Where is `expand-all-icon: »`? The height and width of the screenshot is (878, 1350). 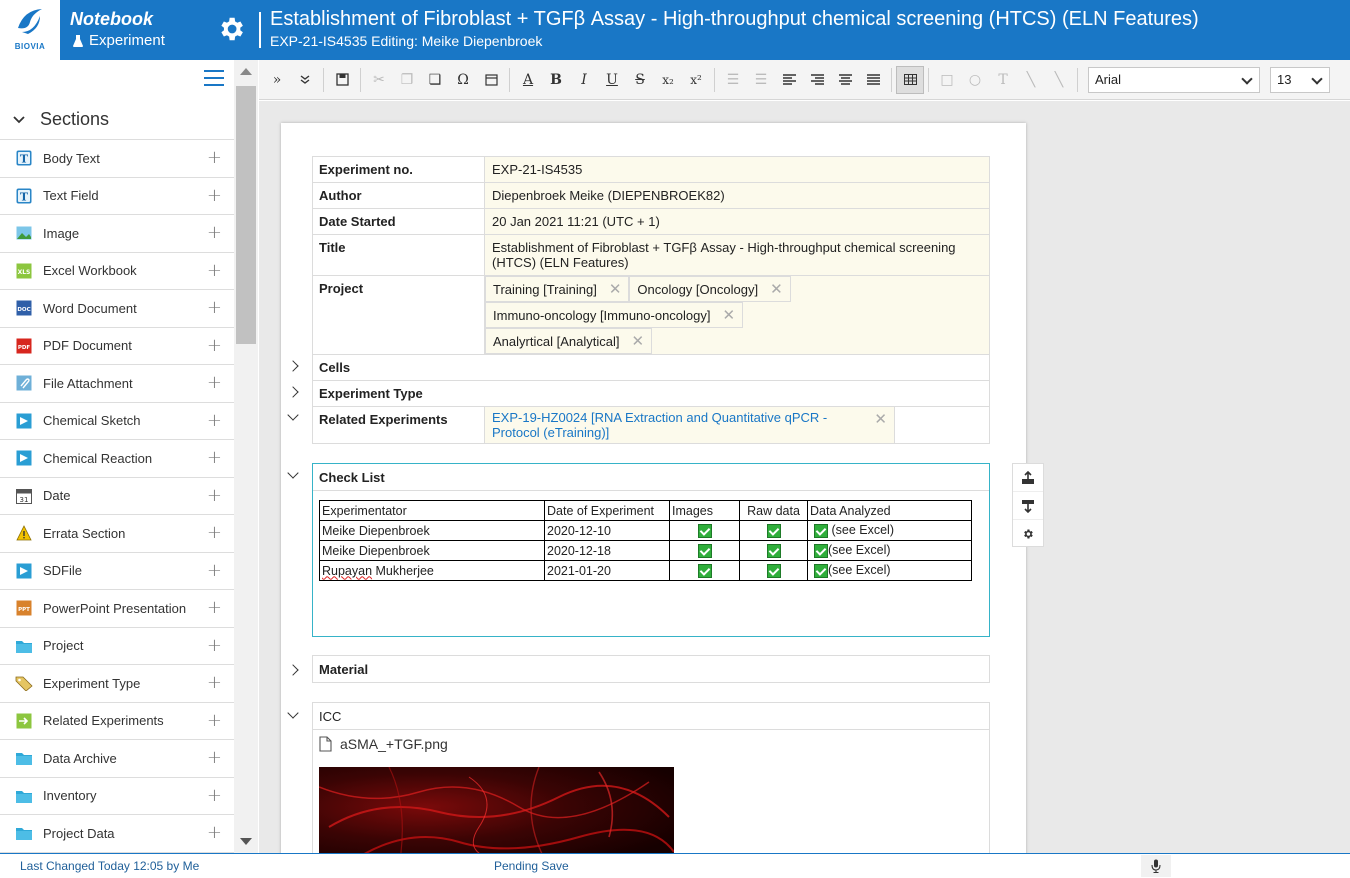 expand-all-icon: » is located at coordinates (277, 80).